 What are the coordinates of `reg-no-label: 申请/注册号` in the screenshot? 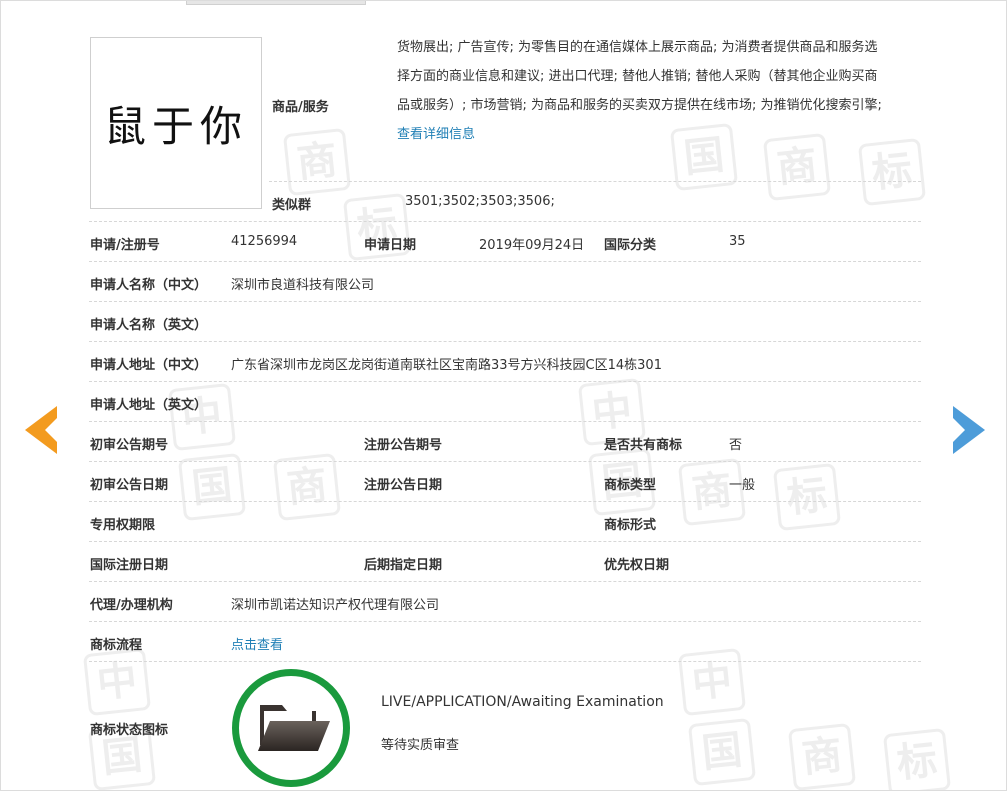 It's located at (125, 245).